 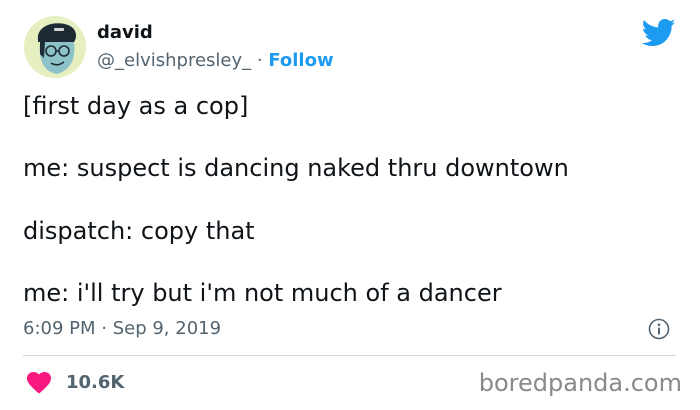 What do you see at coordinates (139, 231) in the screenshot?
I see `tweet-line: dispatch: copy that` at bounding box center [139, 231].